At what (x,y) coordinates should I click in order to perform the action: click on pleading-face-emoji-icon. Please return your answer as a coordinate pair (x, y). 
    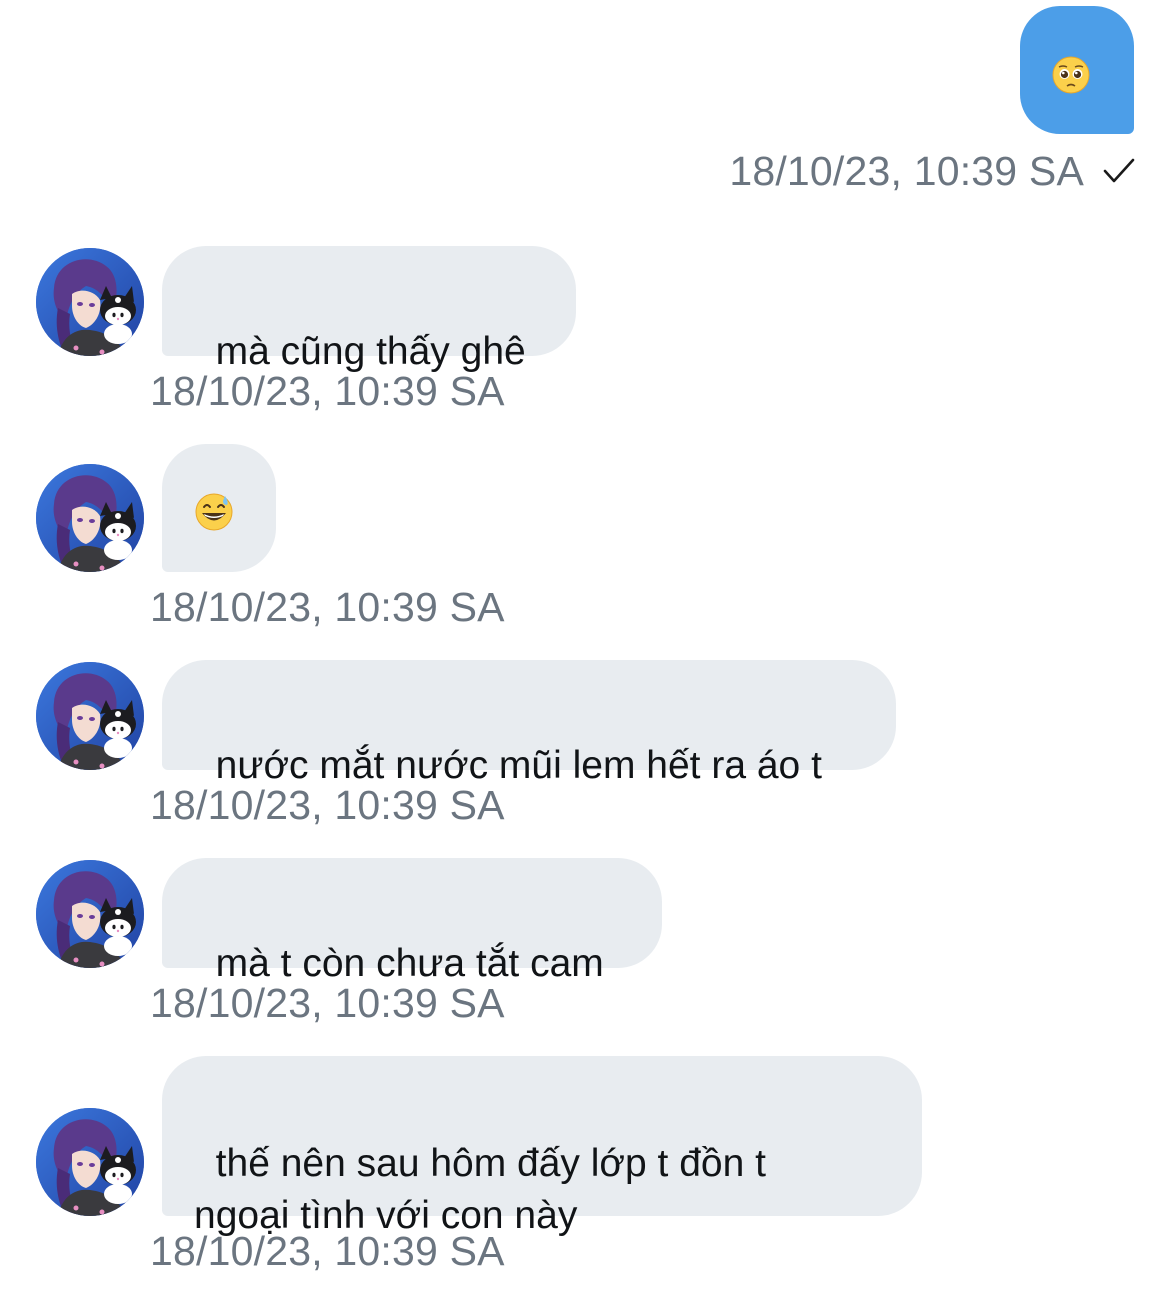
    Looking at the image, I should click on (1071, 75).